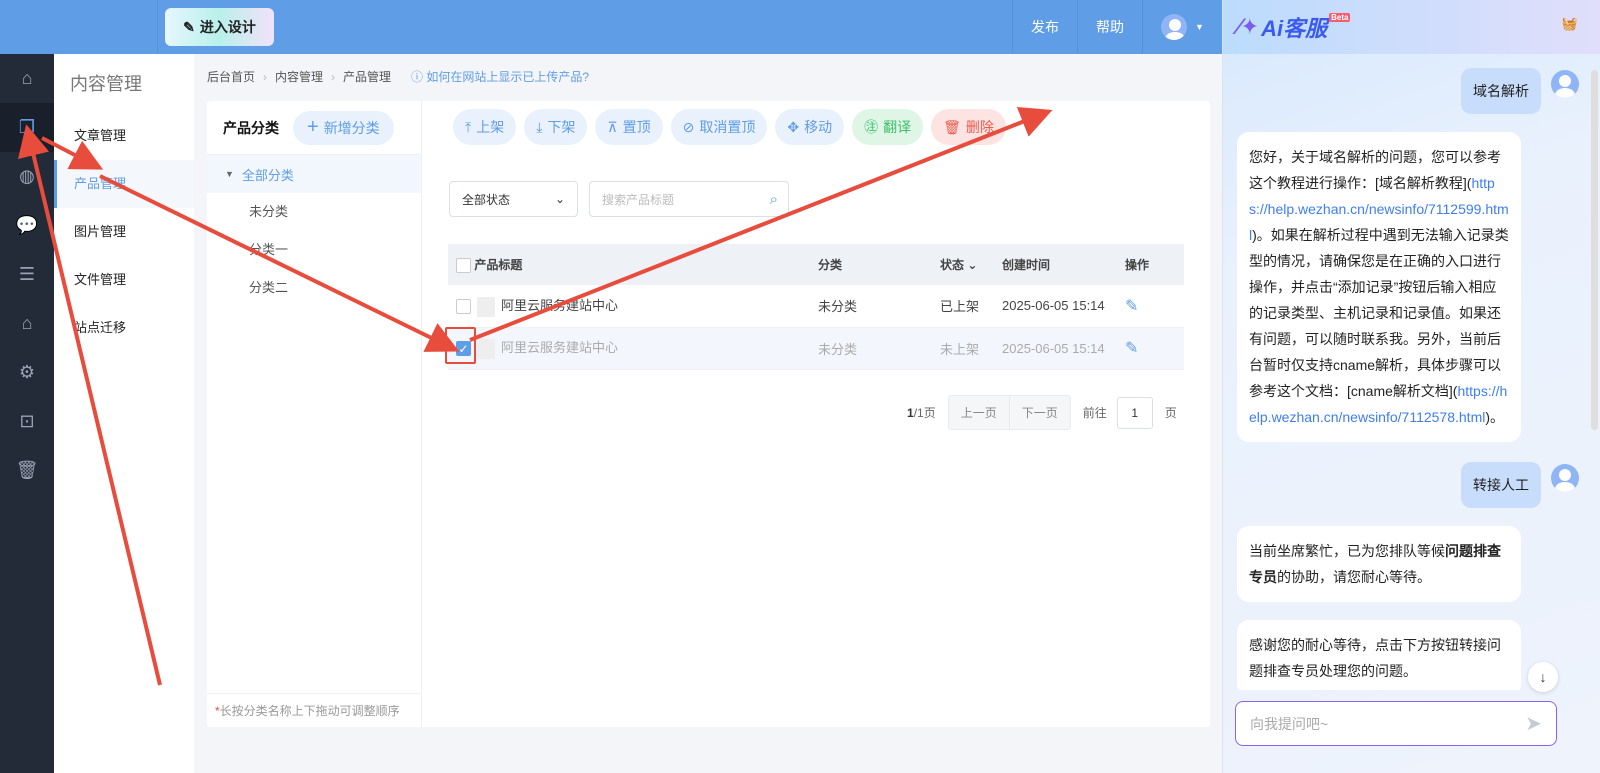 The image size is (1600, 773). Describe the element at coordinates (124, 136) in the screenshot. I see `submenu-item: 文章管理` at that location.